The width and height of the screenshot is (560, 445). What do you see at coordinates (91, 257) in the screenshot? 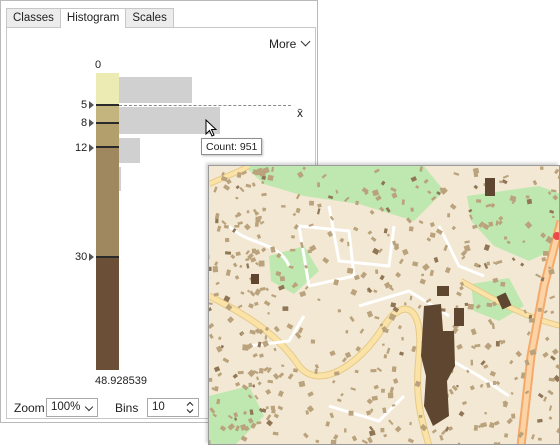
I see `break-handle-4-icon` at bounding box center [91, 257].